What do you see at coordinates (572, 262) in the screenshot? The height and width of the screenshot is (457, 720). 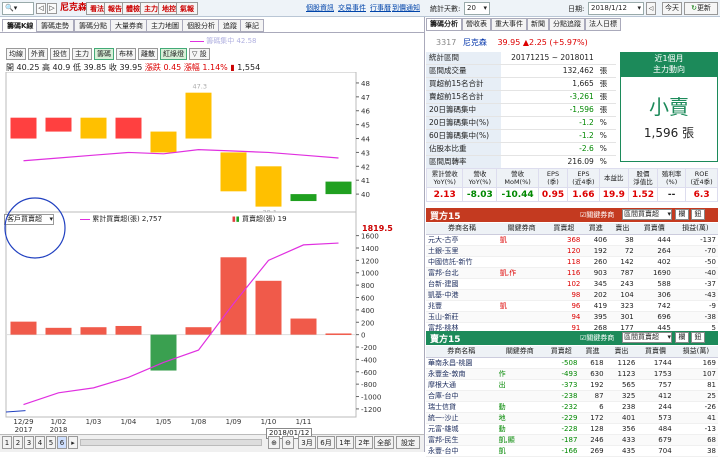 I see `broker-row: 中國信託-新竹 118 260 142 402 -50` at bounding box center [572, 262].